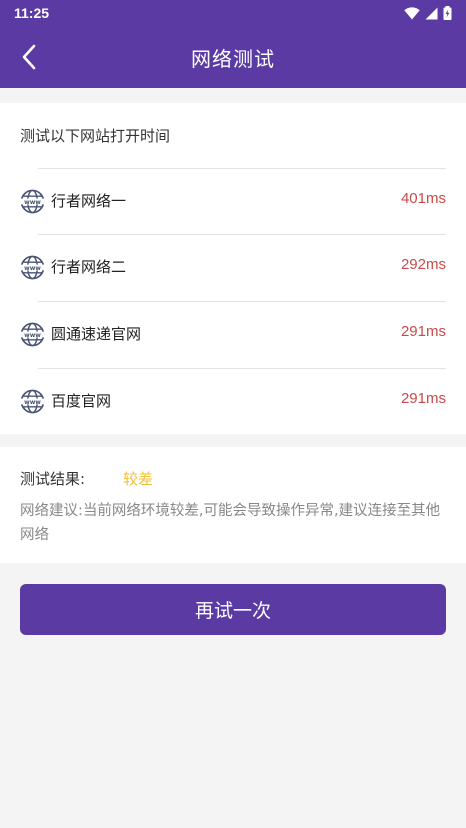 The height and width of the screenshot is (828, 466). What do you see at coordinates (81, 401) in the screenshot?
I see `site-name: 百度官网` at bounding box center [81, 401].